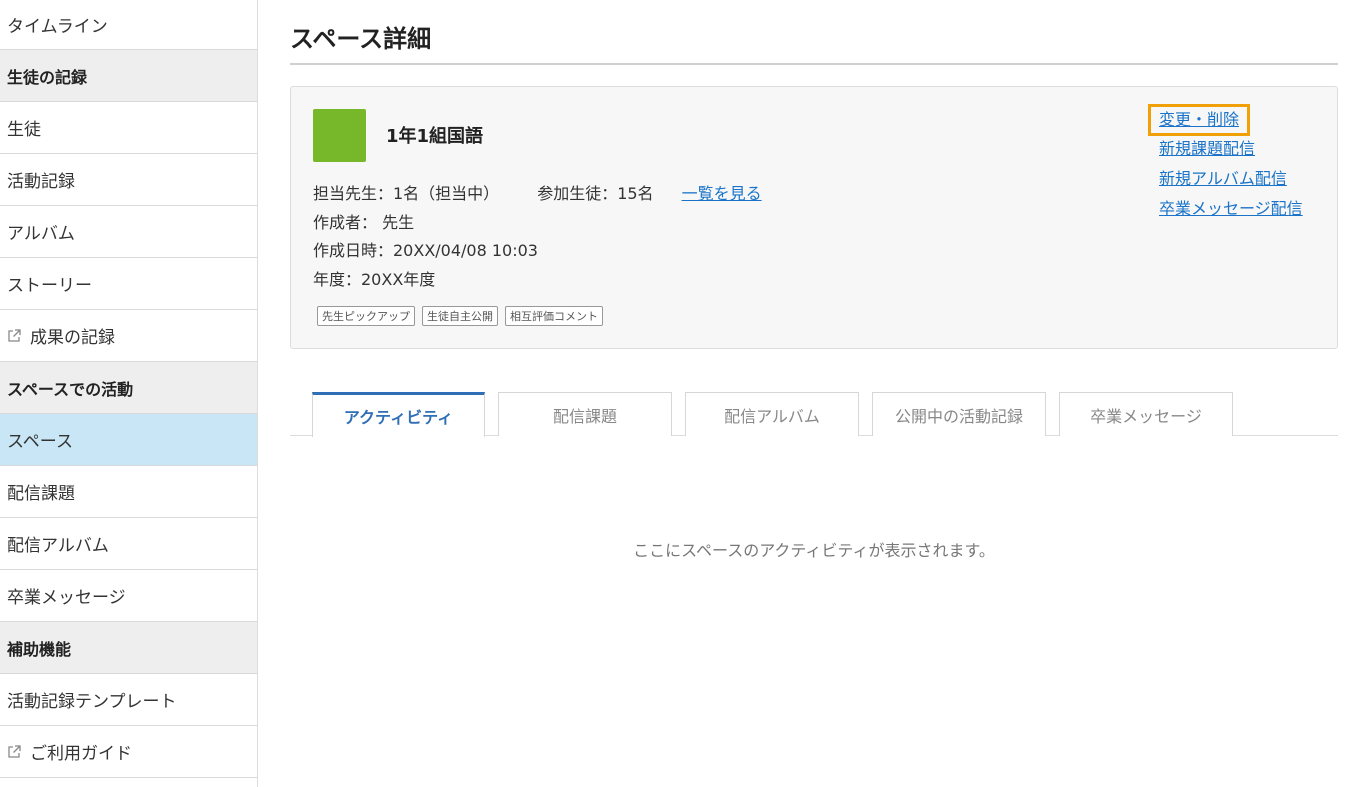 The image size is (1353, 787). What do you see at coordinates (959, 414) in the screenshot?
I see `tab-public-activity-records: 公開中の活動記録` at bounding box center [959, 414].